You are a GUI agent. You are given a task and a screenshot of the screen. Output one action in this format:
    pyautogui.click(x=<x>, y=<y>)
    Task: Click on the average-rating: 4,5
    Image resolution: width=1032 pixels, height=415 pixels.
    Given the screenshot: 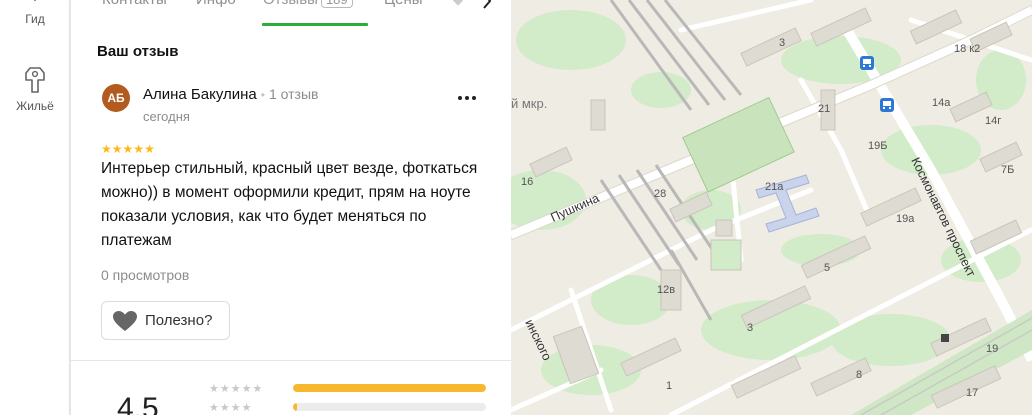 What is the action you would take?
    pyautogui.click(x=138, y=403)
    